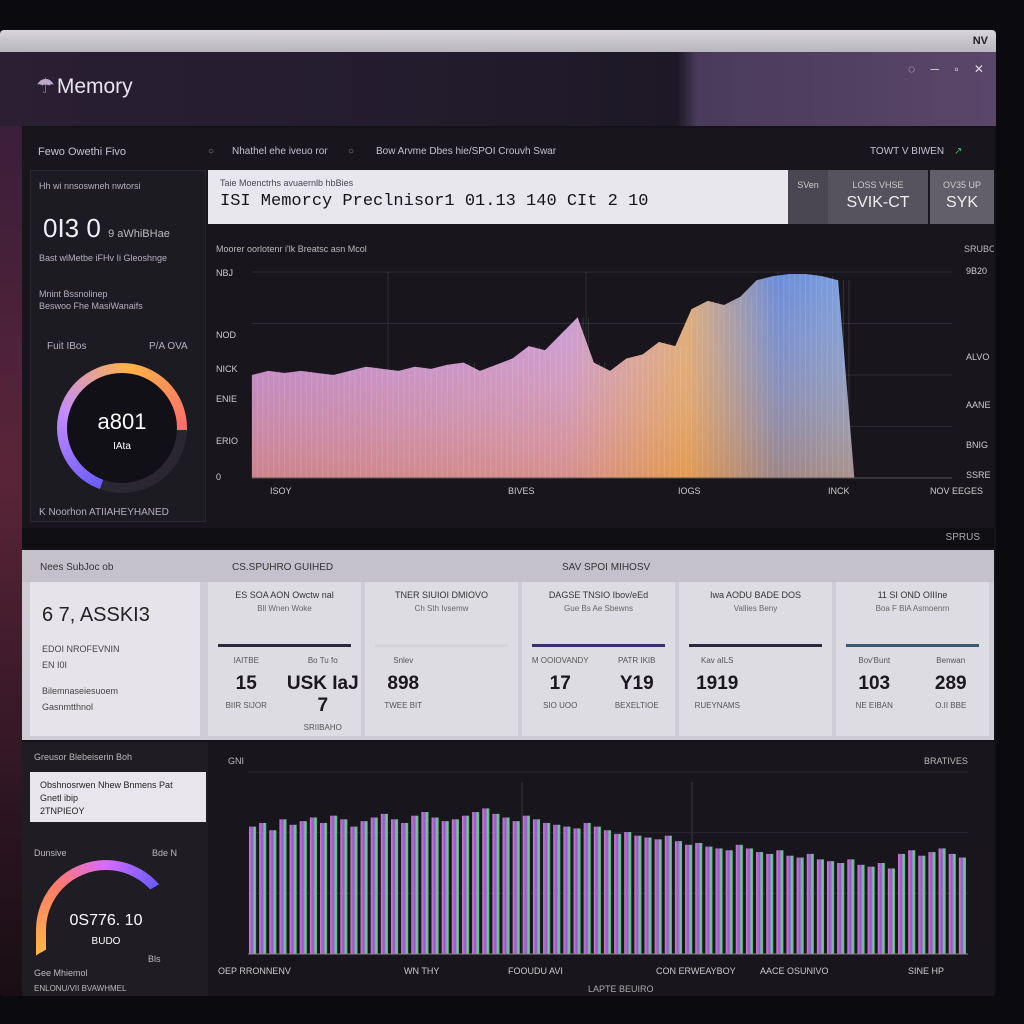 The height and width of the screenshot is (1024, 1024). I want to click on stat-label: LOSS VHSE, so click(878, 185).